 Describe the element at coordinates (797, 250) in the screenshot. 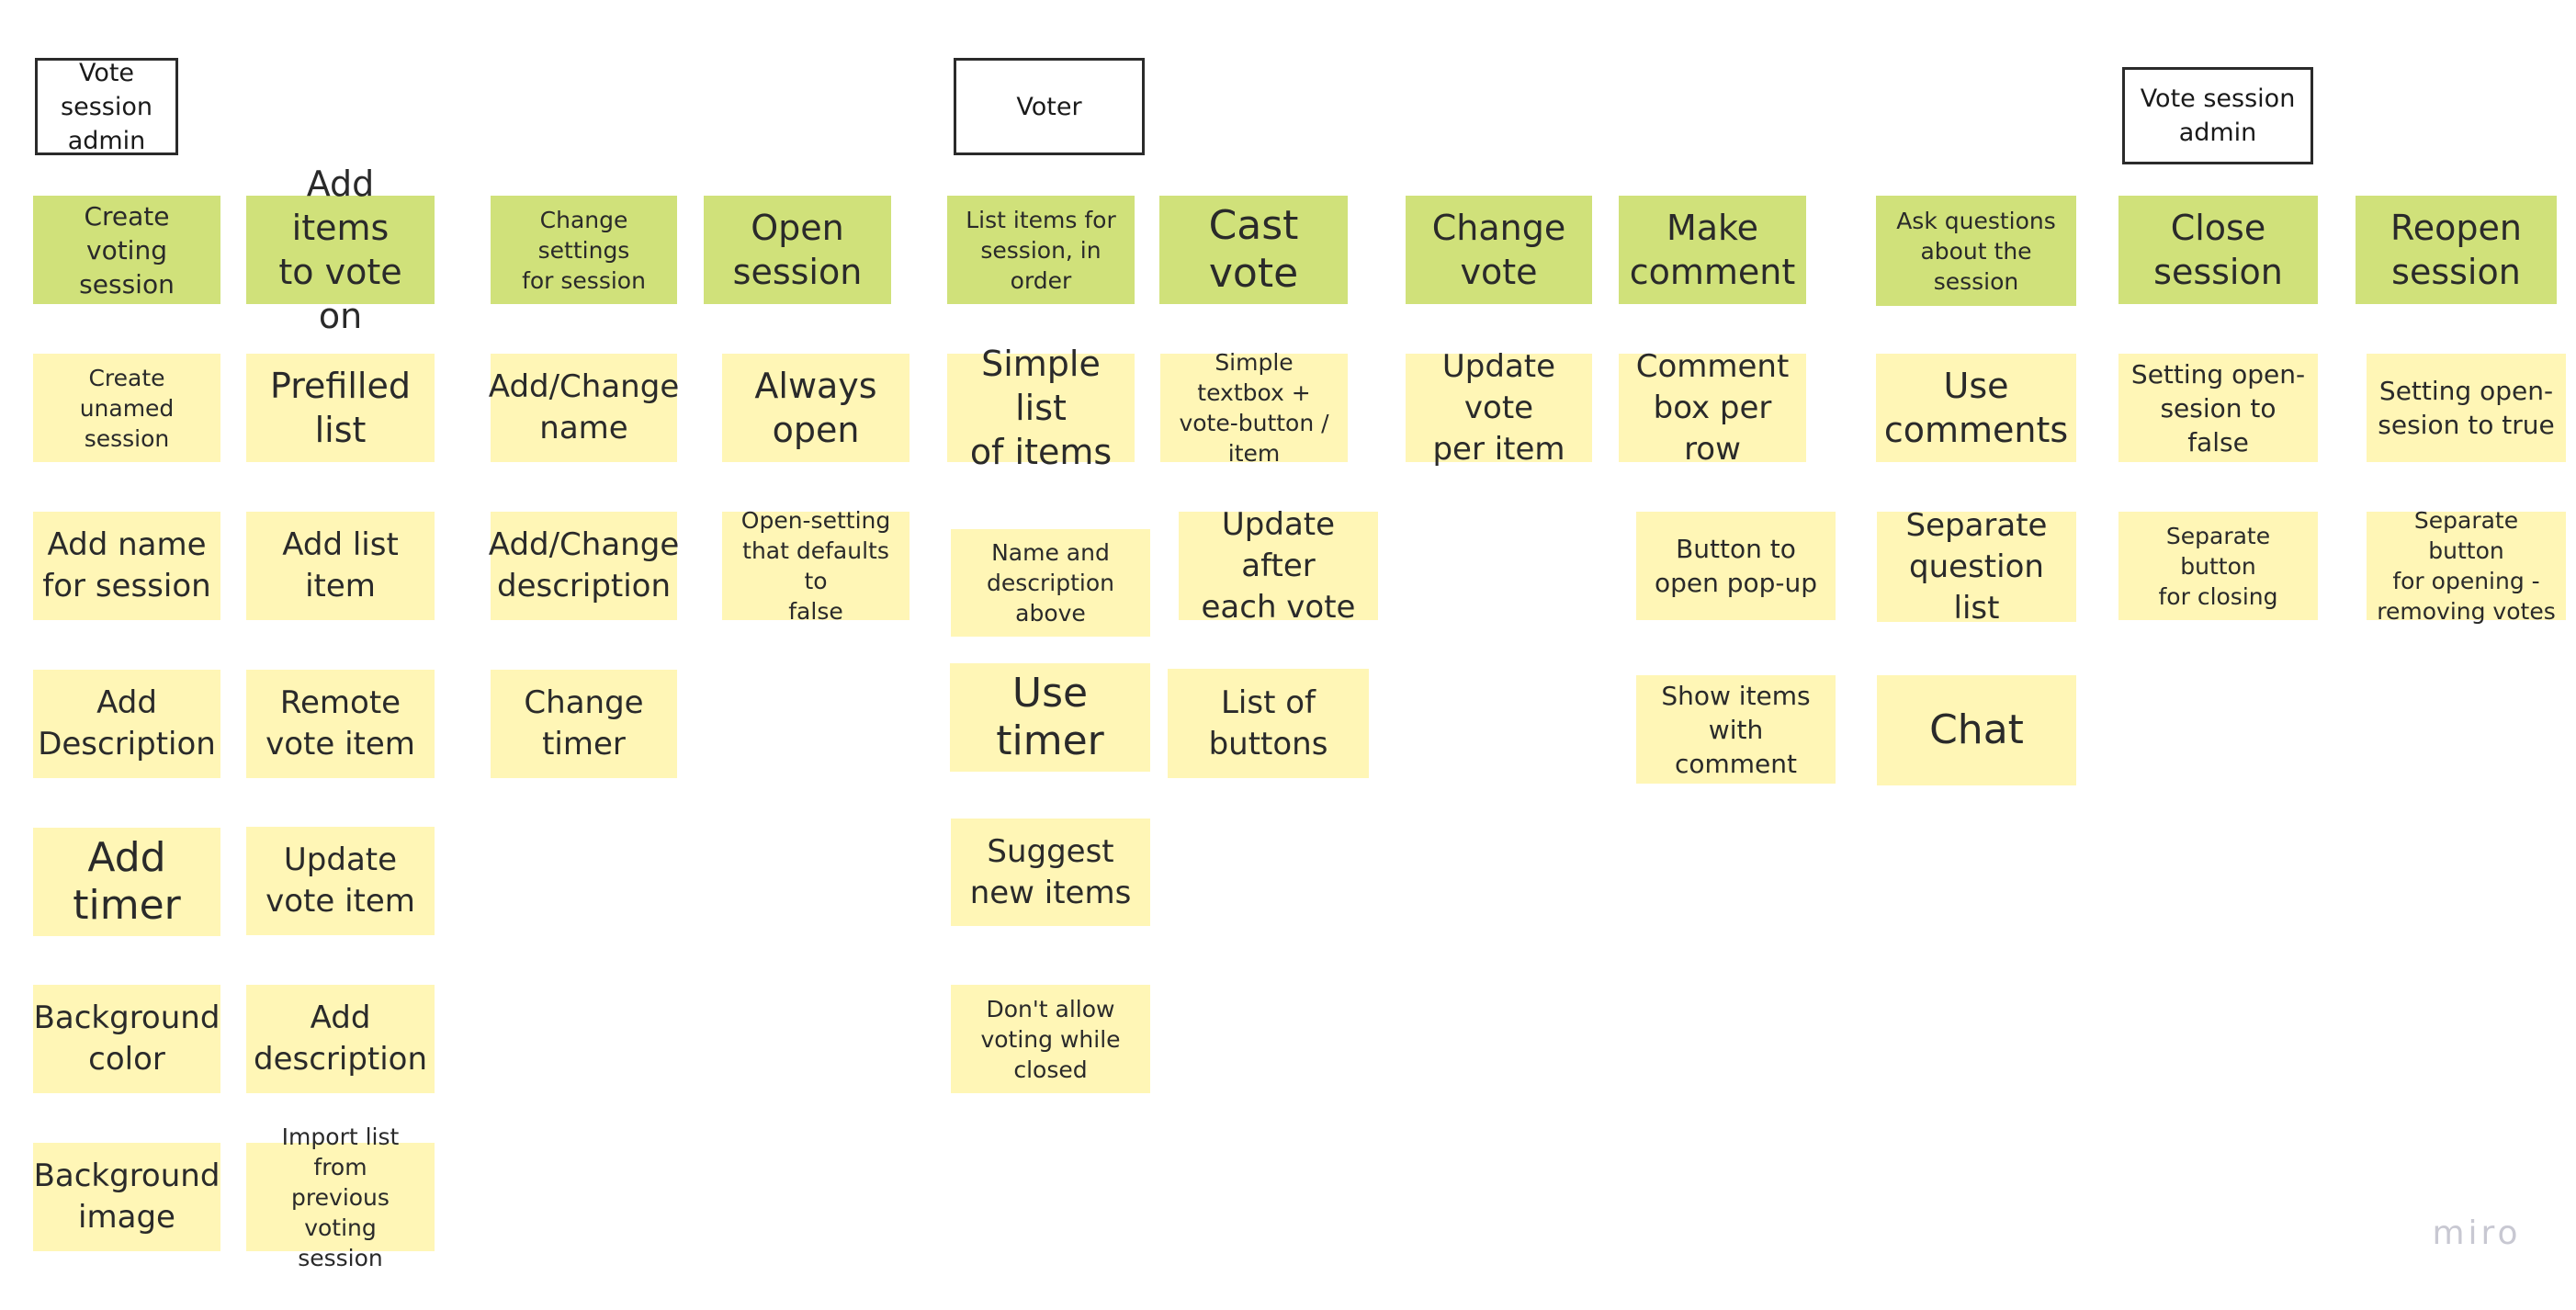

I see `epic-sticky-open-session: Open session` at that location.